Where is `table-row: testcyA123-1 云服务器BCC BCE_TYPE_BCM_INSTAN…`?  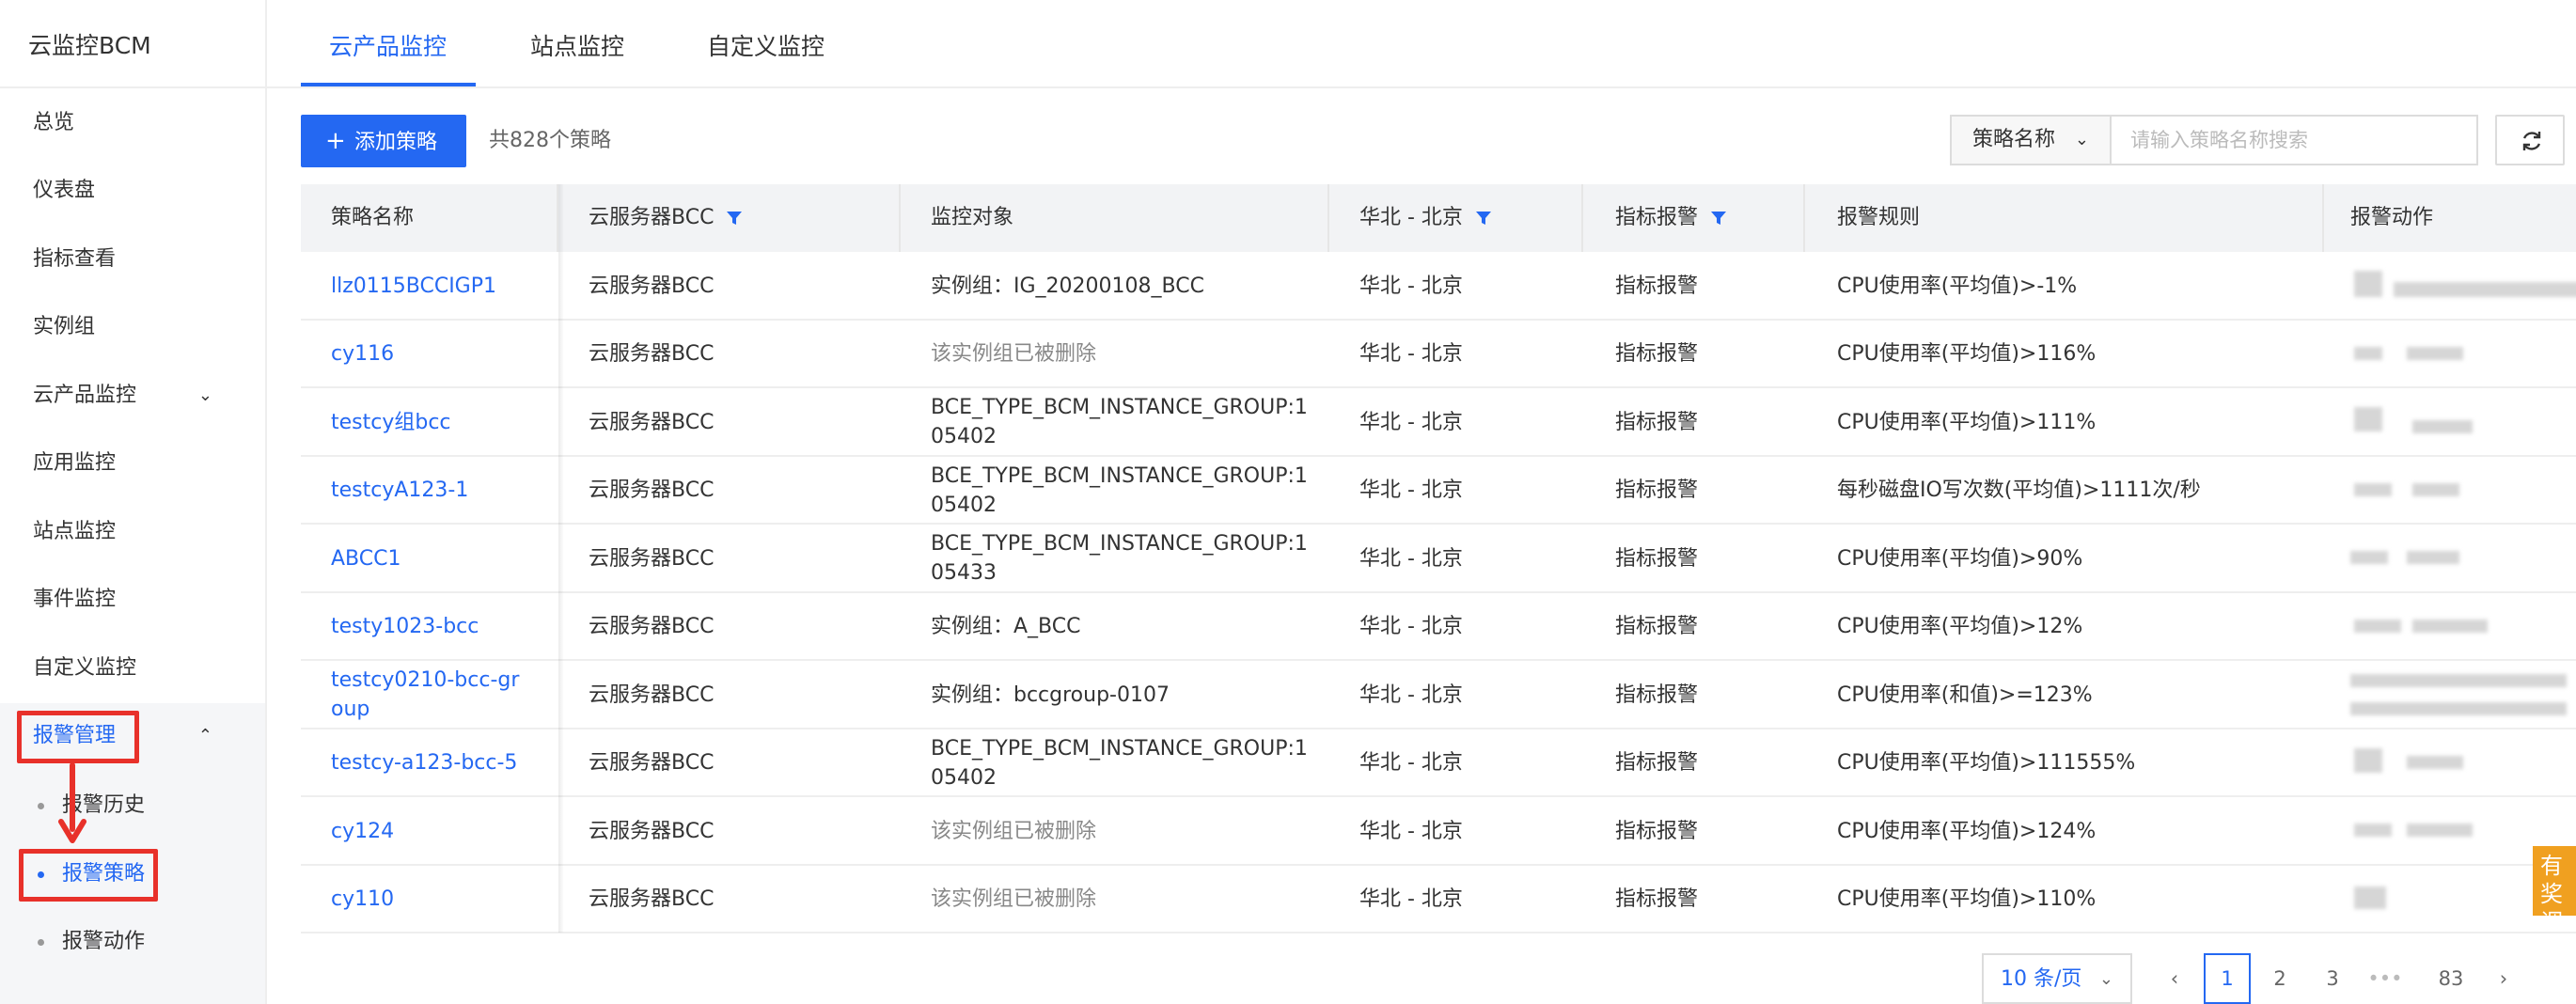
table-row: testcyA123-1 云服务器BCC BCE_TYPE_BCM_INSTAN… is located at coordinates (1438, 491).